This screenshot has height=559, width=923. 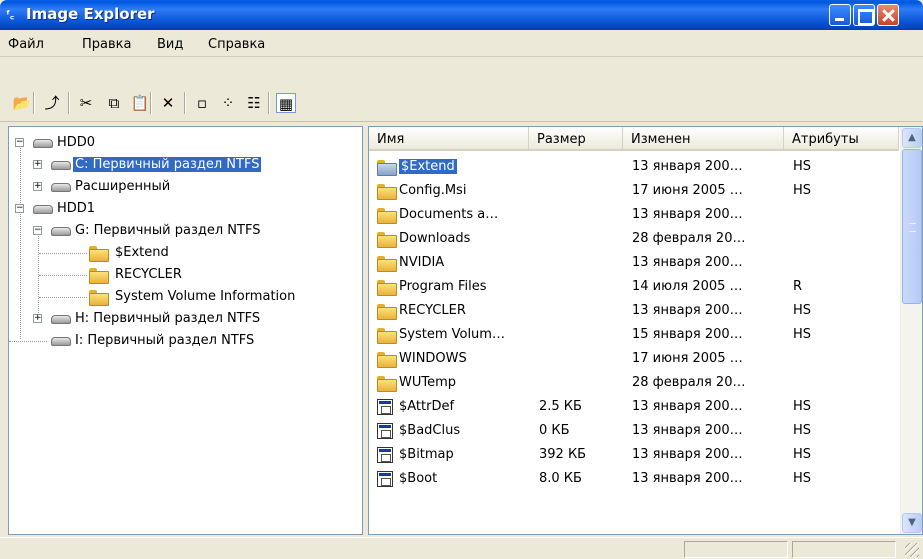 I want to click on menu-bar: Файл Правка Вид Справка, so click(x=461, y=43).